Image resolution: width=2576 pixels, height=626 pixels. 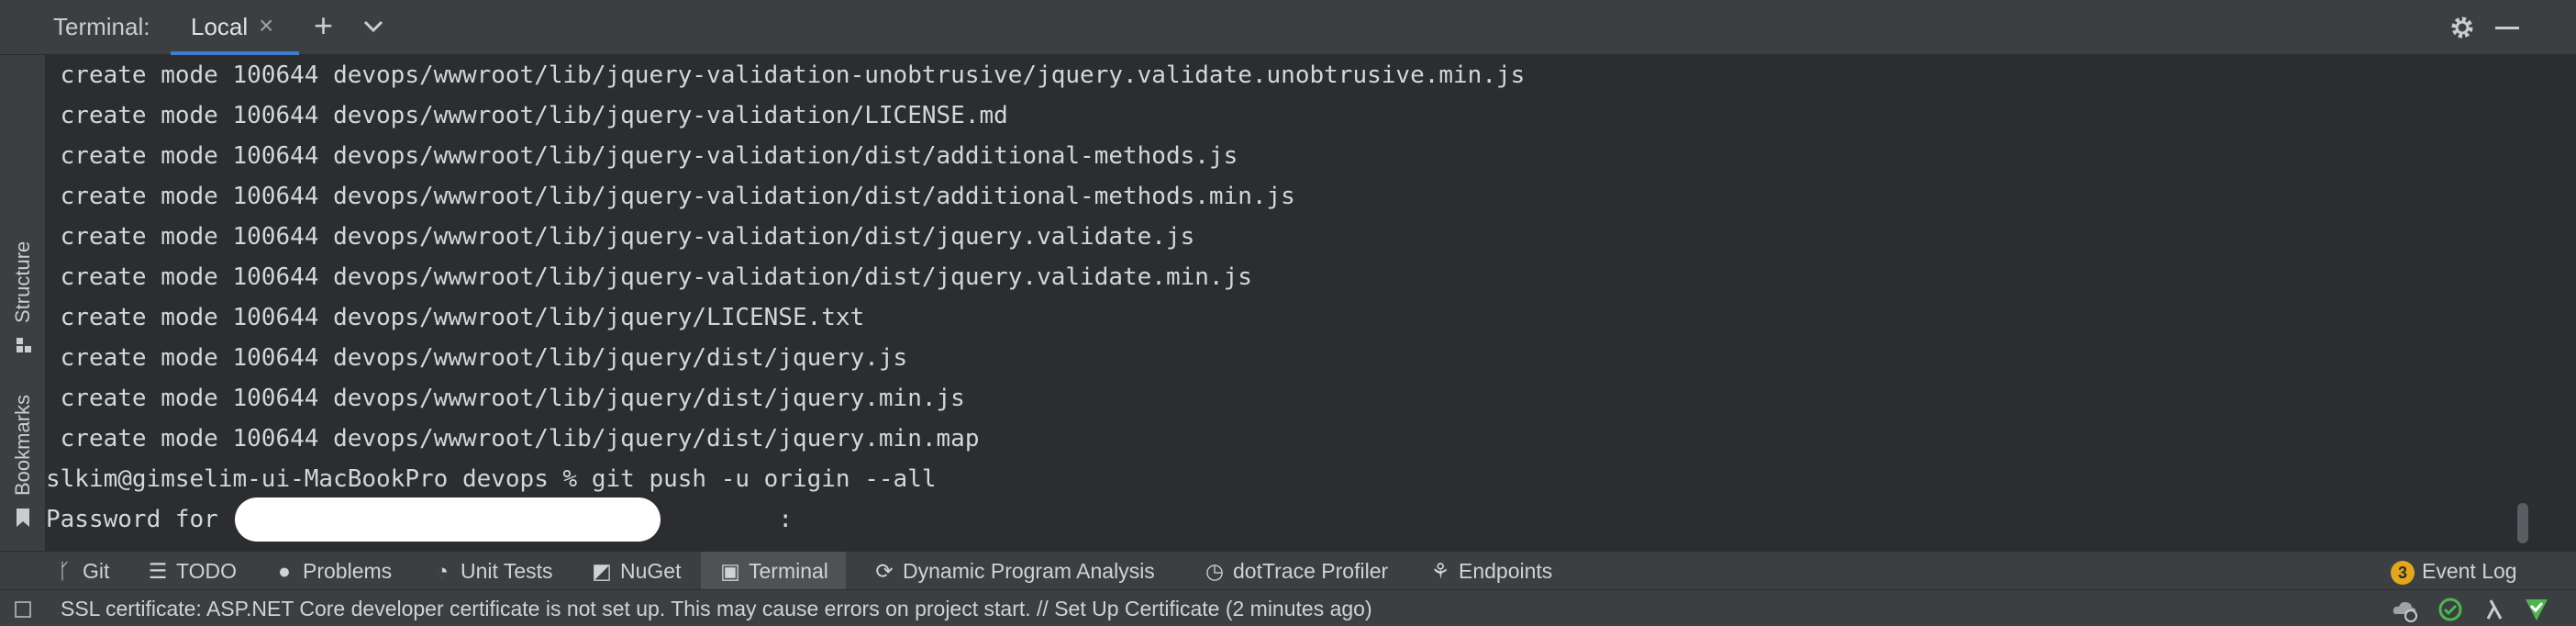 I want to click on gear-icon, so click(x=2462, y=27).